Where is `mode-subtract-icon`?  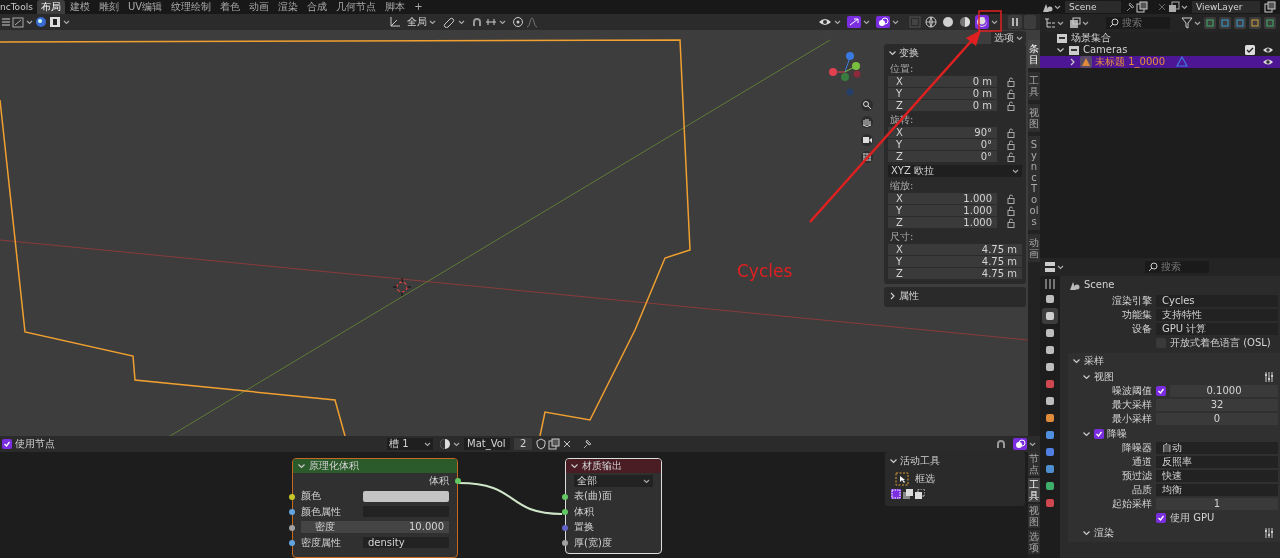 mode-subtract-icon is located at coordinates (920, 494).